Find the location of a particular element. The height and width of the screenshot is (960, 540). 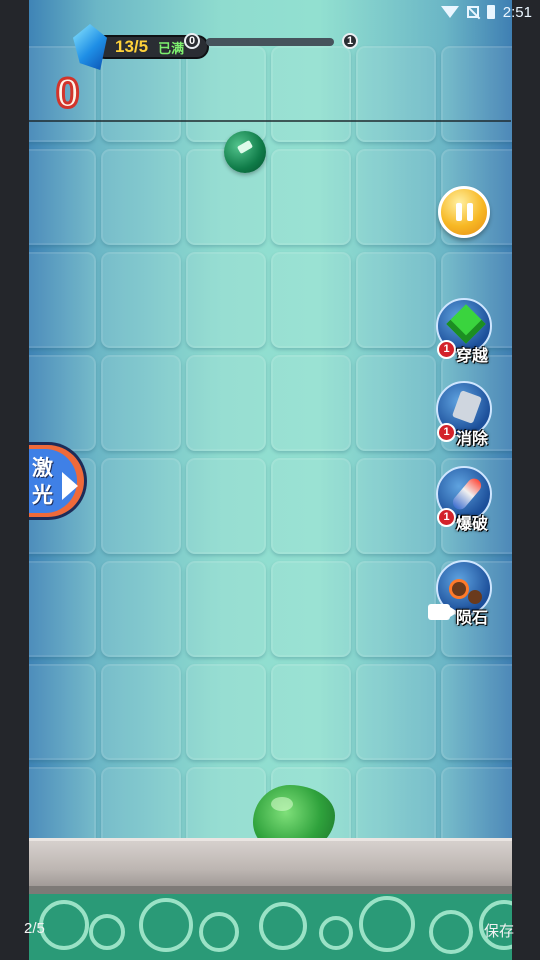

cleaver-icon is located at coordinates (467, 407).